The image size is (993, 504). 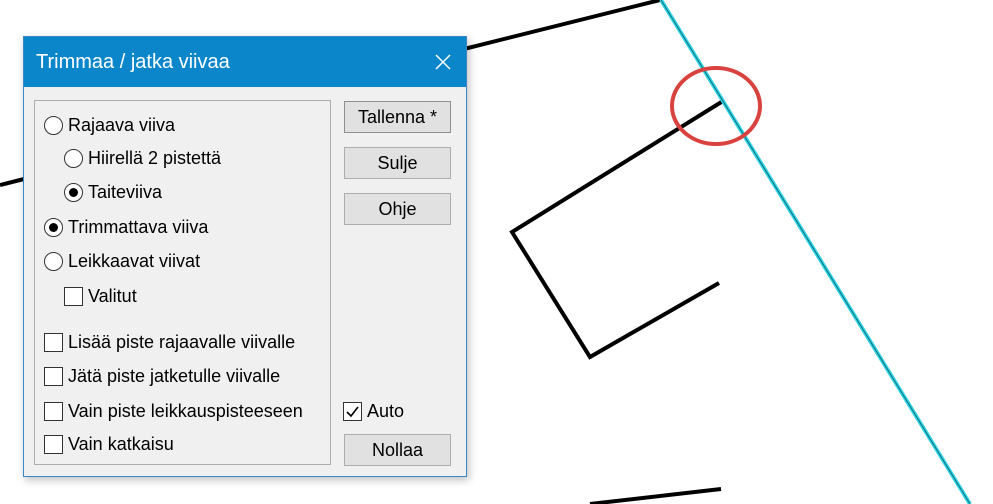 I want to click on checkbox-valitut: Valitut, so click(x=100, y=296).